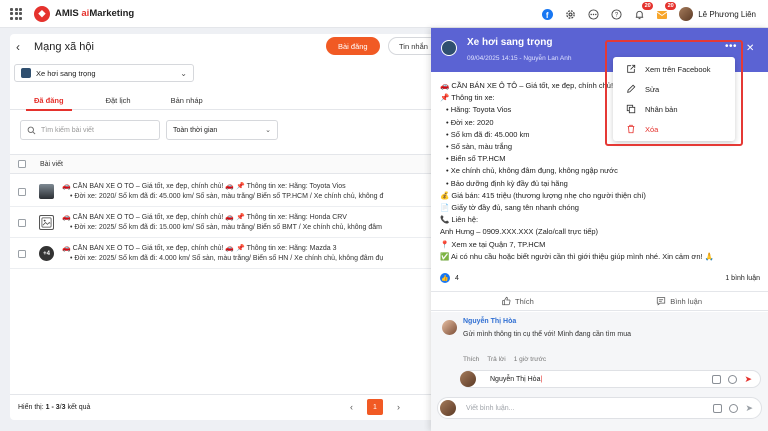 Image resolution: width=768 pixels, height=431 pixels. I want to click on user-name: Lê Phương Liên, so click(727, 14).